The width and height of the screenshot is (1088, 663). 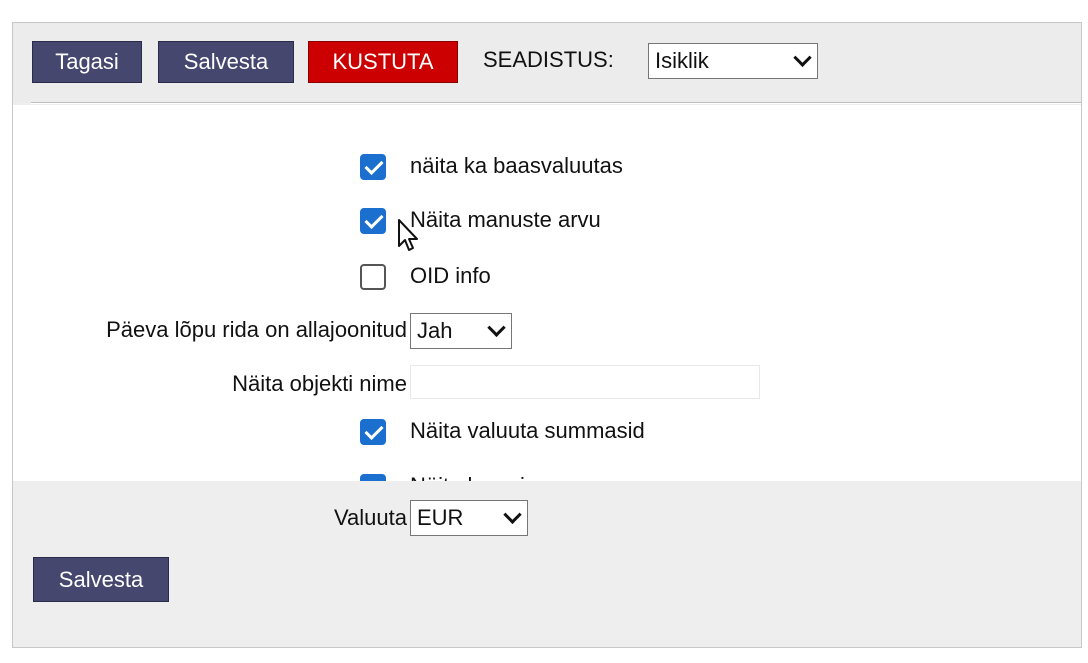 What do you see at coordinates (548, 59) in the screenshot?
I see `settings-label: SEADISTUS:` at bounding box center [548, 59].